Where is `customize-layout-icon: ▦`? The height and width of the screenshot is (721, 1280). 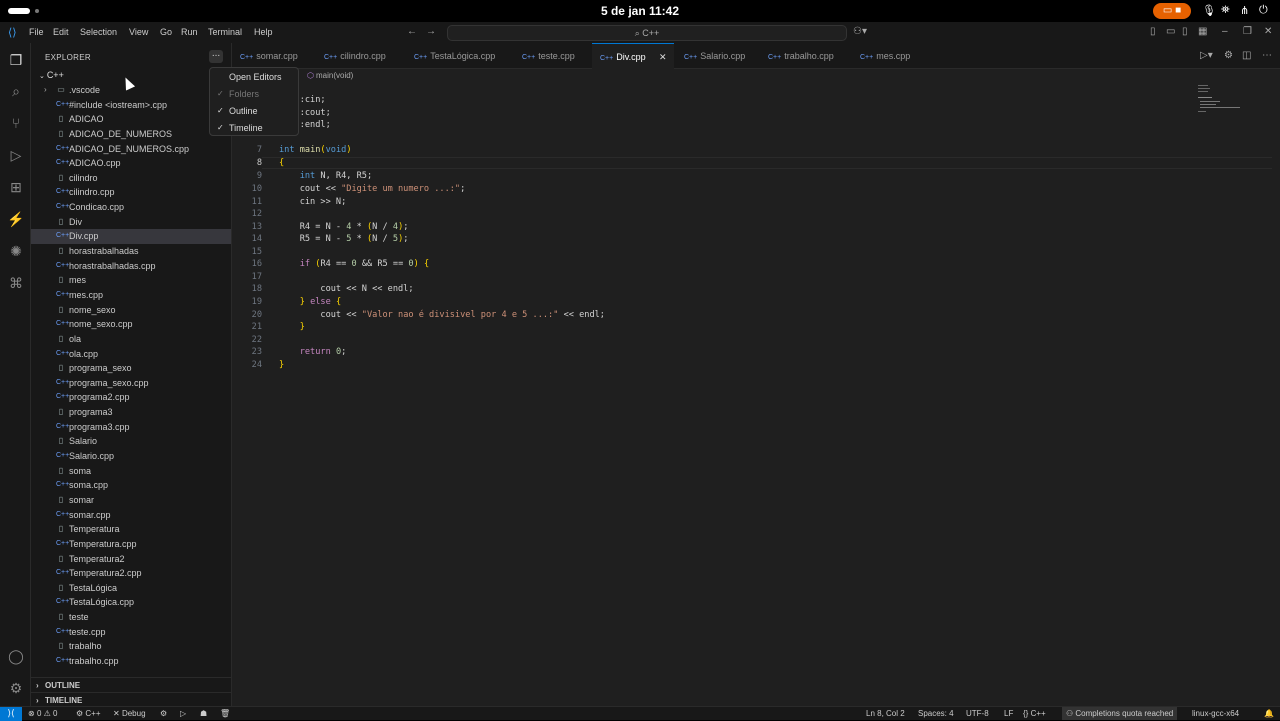
customize-layout-icon: ▦ is located at coordinates (1202, 31).